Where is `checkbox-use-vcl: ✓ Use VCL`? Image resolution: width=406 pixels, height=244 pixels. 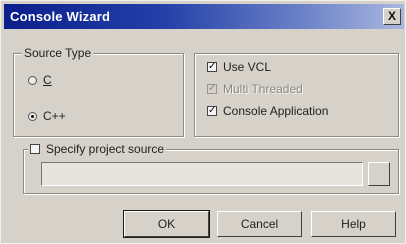
checkbox-use-vcl: ✓ Use VCL is located at coordinates (239, 67).